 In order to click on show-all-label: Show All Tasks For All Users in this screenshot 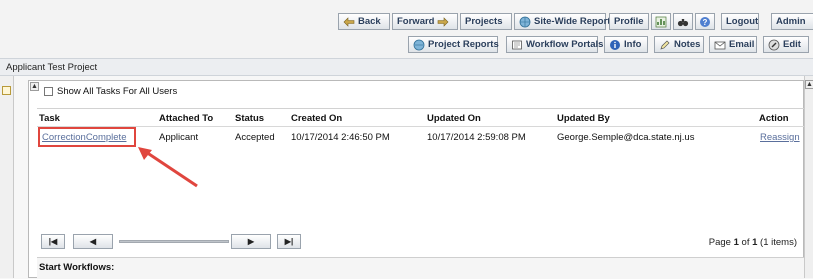, I will do `click(117, 91)`.